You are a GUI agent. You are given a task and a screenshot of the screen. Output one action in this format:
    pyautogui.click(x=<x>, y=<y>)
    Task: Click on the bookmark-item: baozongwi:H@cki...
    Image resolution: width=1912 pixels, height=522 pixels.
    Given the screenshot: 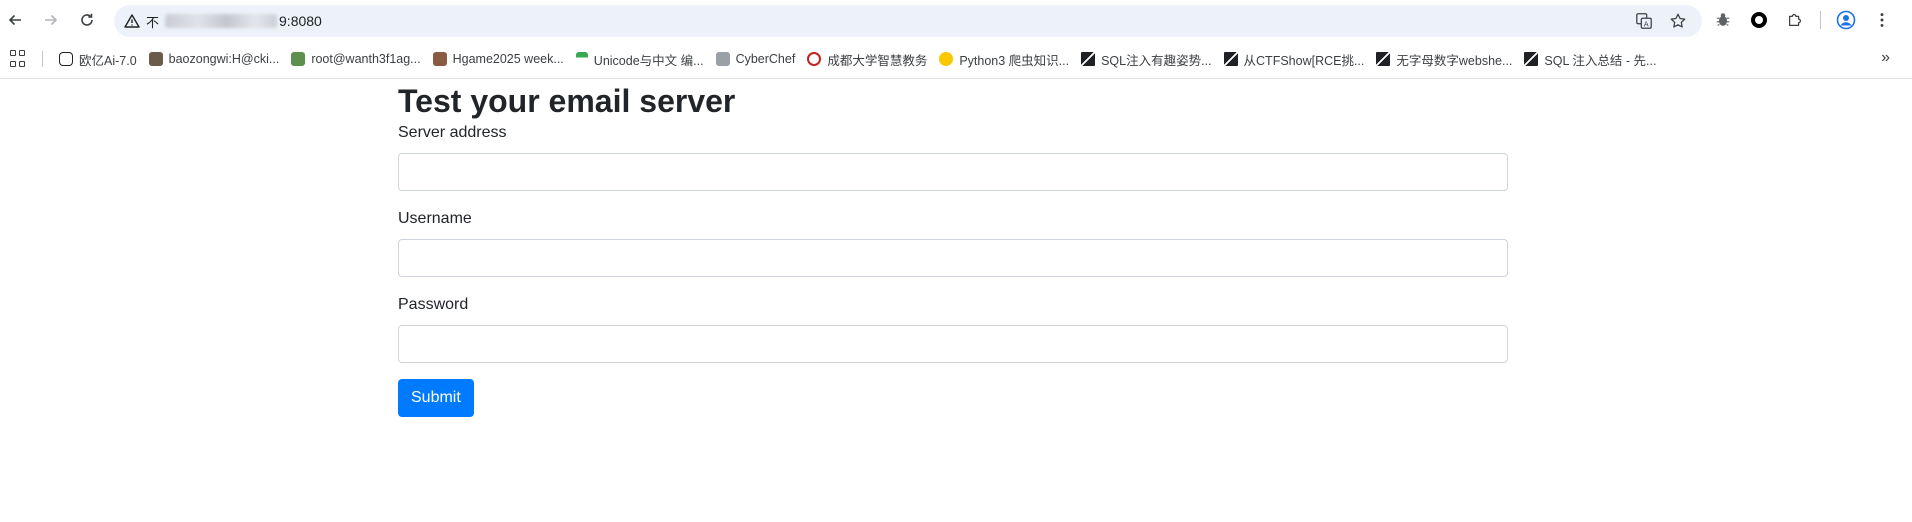 What is the action you would take?
    pyautogui.click(x=216, y=59)
    